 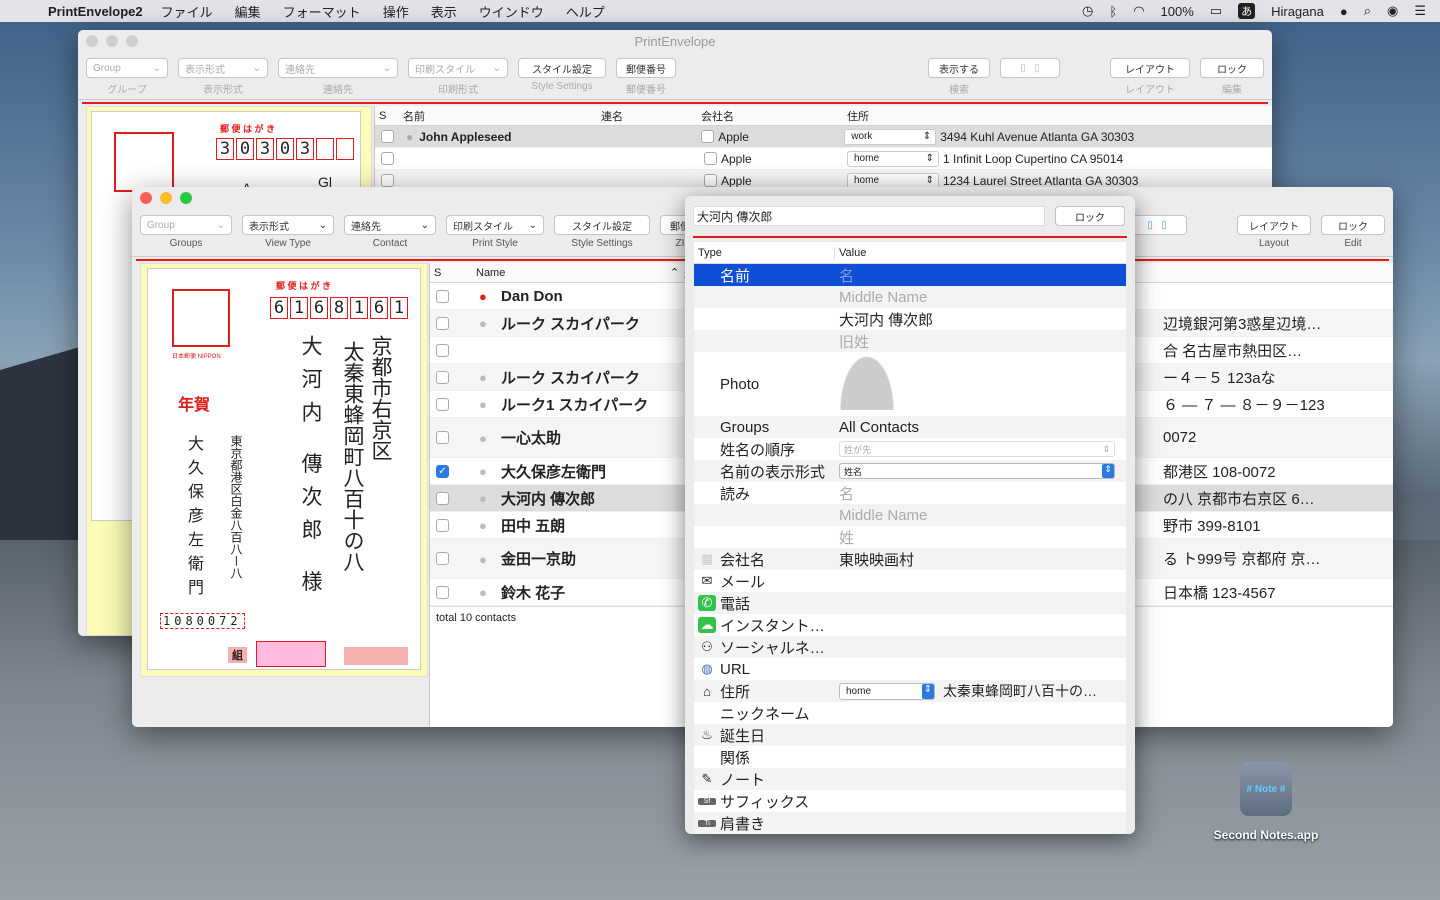 What do you see at coordinates (223, 68) in the screenshot?
I see `back-viewtype-select: 表示形式 ⌄` at bounding box center [223, 68].